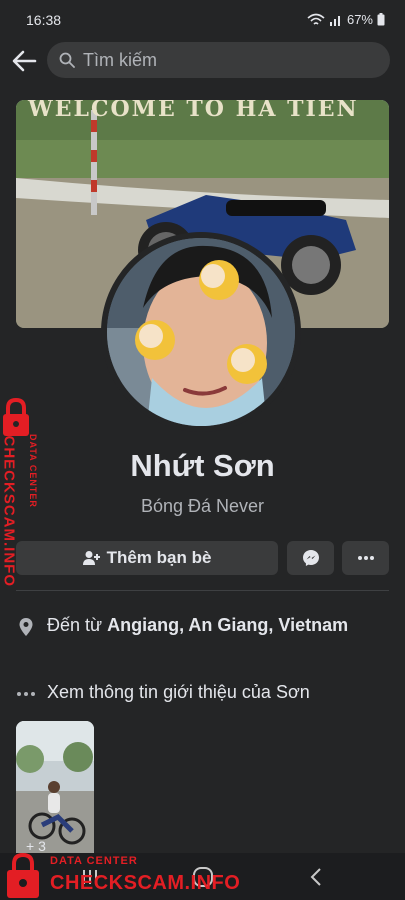  I want to click on more-options-button, so click(365, 558).